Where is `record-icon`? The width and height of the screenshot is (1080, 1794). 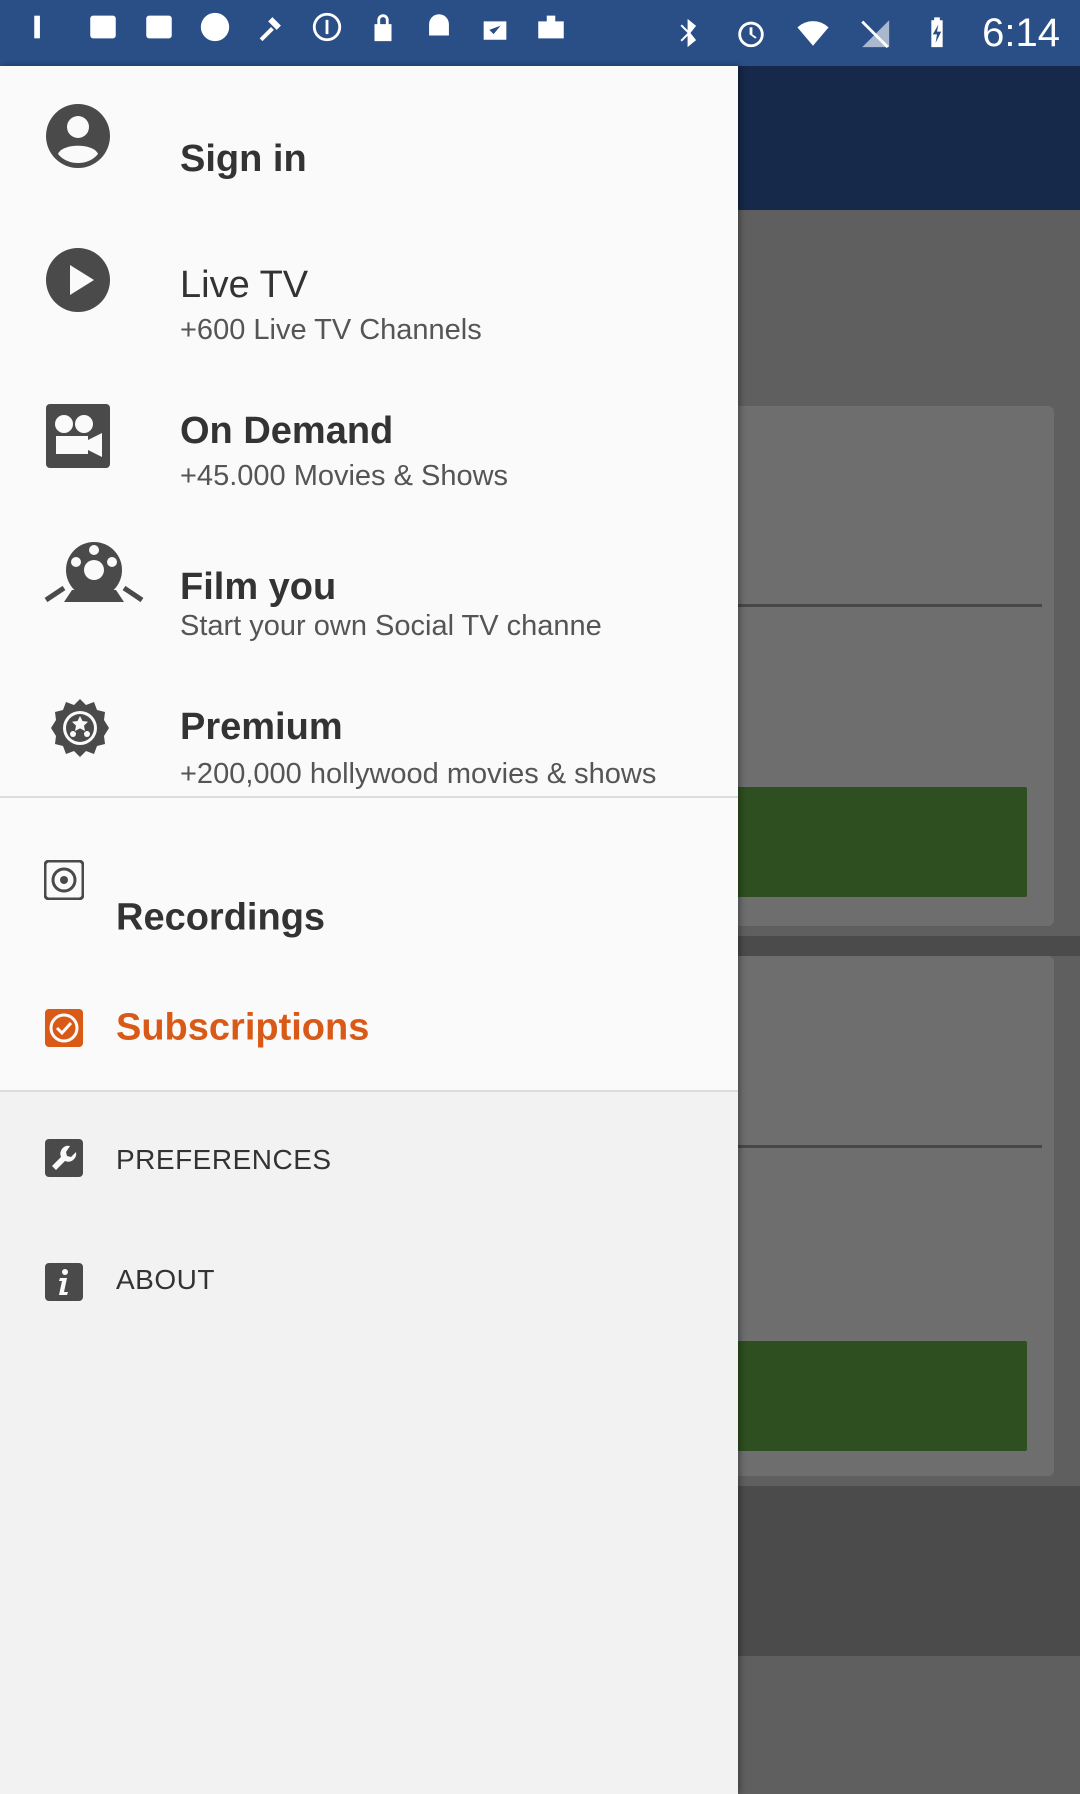 record-icon is located at coordinates (64, 880).